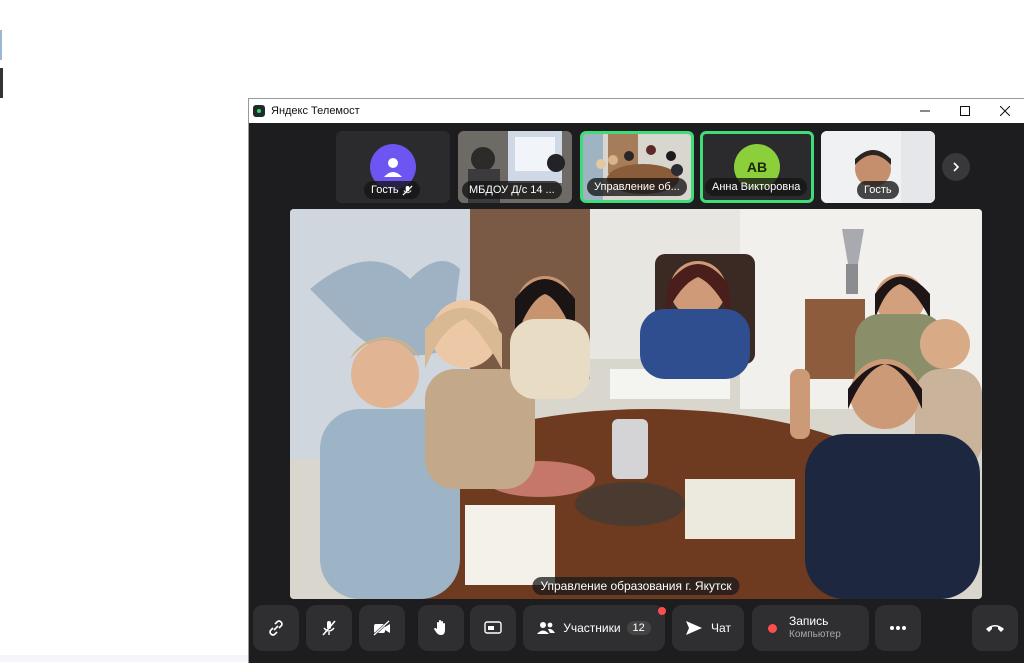 This screenshot has width=1024, height=663. Describe the element at coordinates (259, 111) in the screenshot. I see `telemost-logo-icon` at that location.